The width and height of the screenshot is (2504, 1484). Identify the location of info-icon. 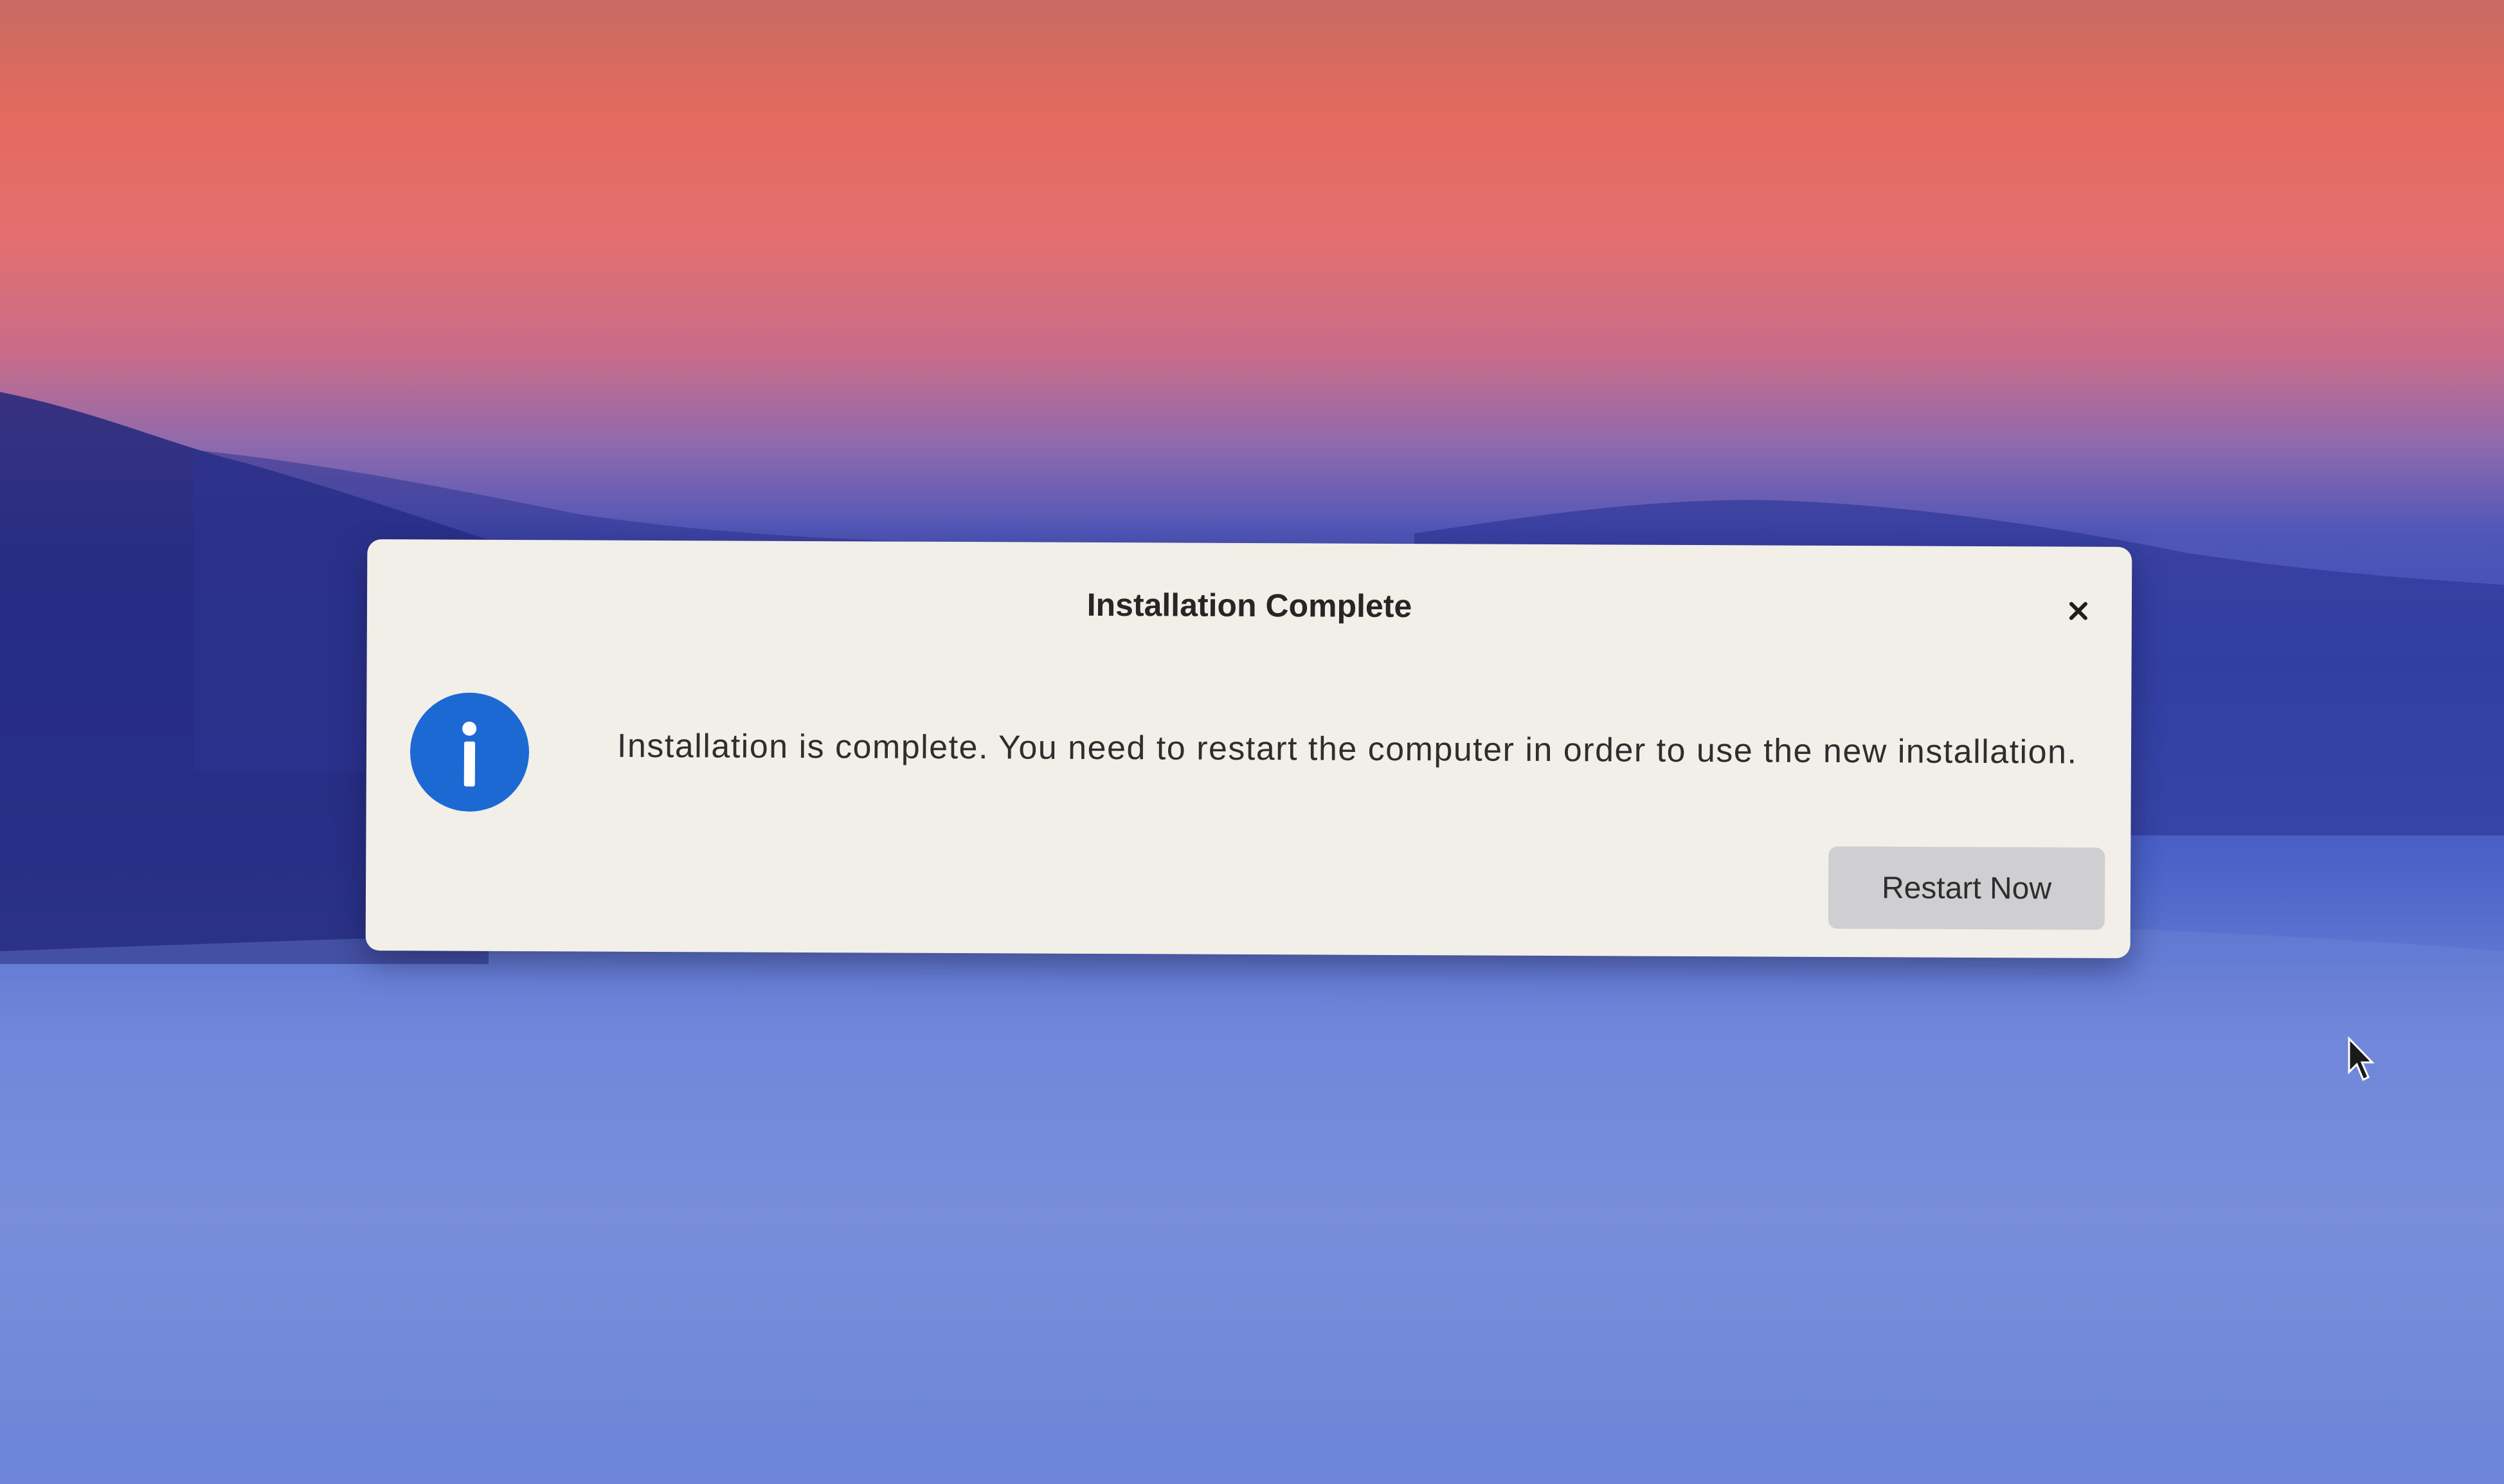
(470, 752).